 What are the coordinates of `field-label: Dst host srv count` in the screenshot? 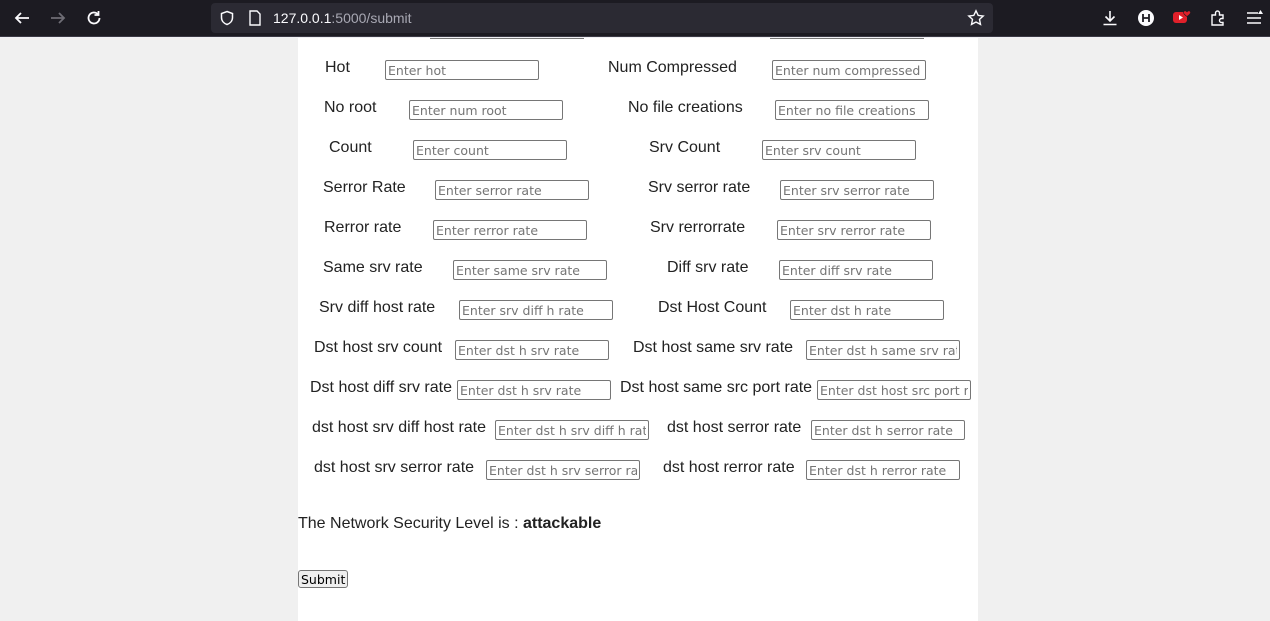 It's located at (378, 347).